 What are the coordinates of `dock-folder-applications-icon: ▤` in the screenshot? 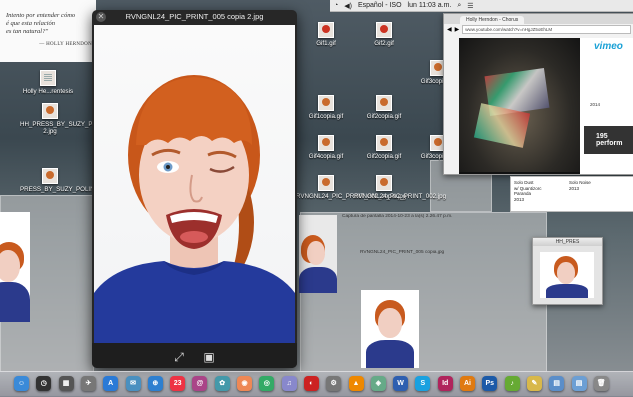 It's located at (557, 383).